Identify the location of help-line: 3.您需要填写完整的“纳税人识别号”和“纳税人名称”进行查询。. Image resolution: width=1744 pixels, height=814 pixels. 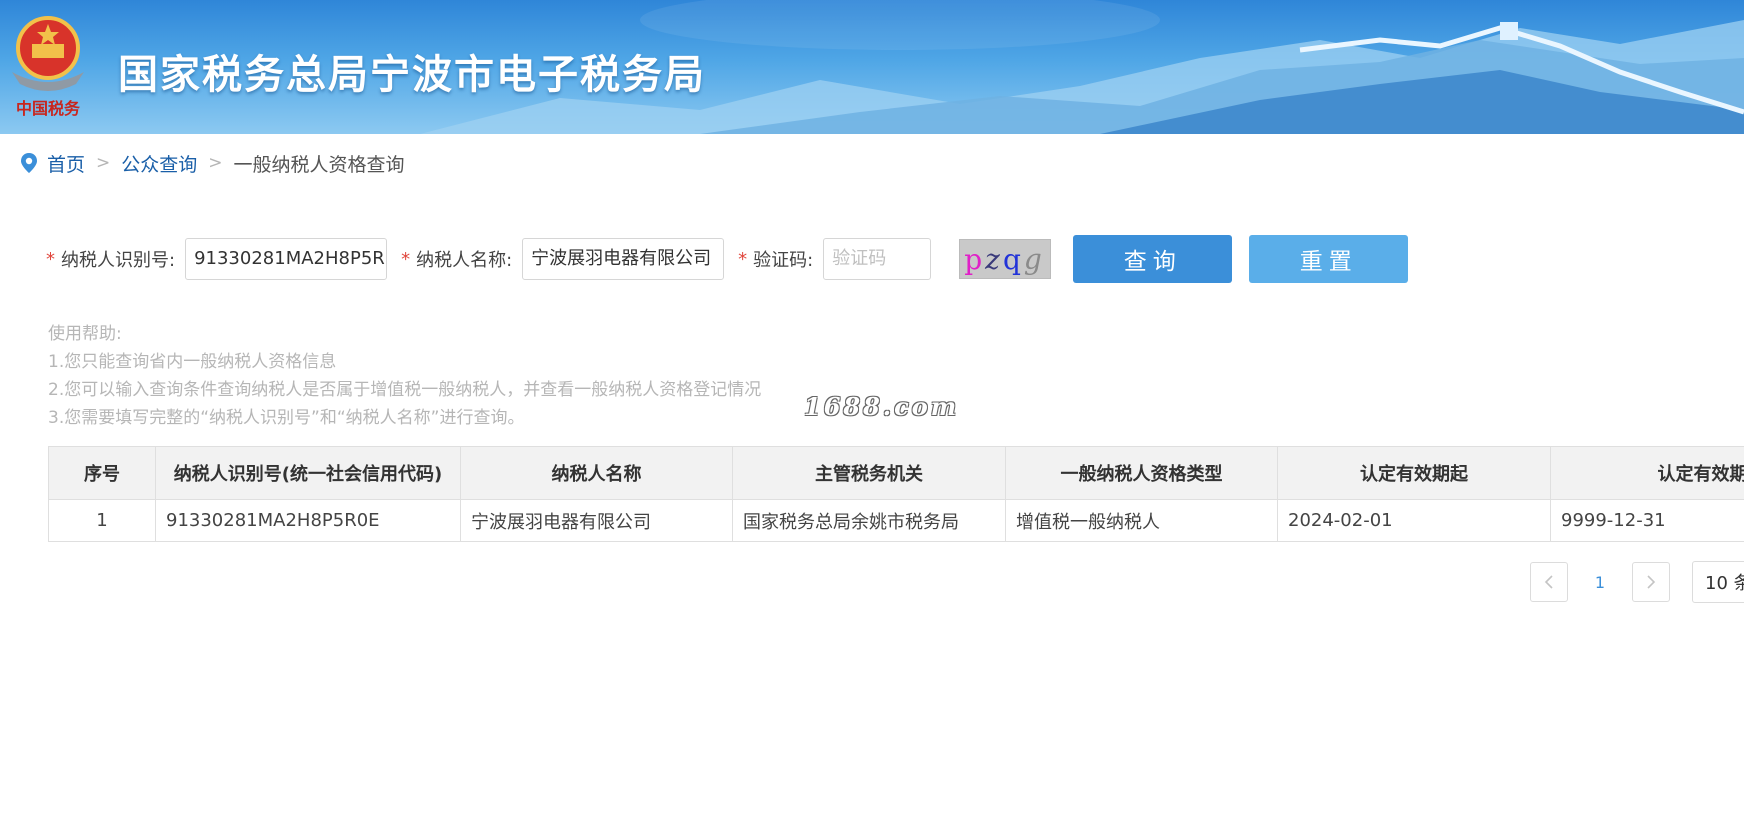
(286, 418).